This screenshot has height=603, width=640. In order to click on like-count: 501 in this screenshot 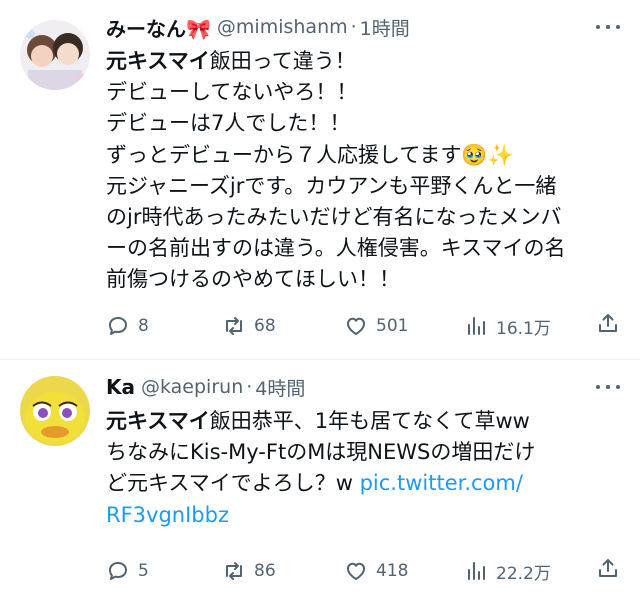, I will do `click(392, 326)`.